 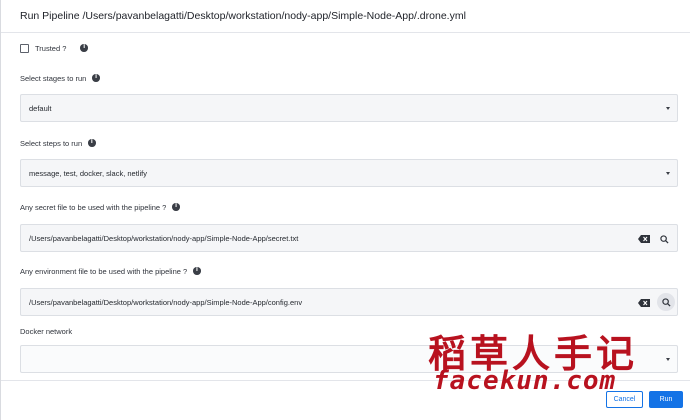 What do you see at coordinates (88, 173) in the screenshot?
I see `steps-value: message, test, docker, slack, netlify` at bounding box center [88, 173].